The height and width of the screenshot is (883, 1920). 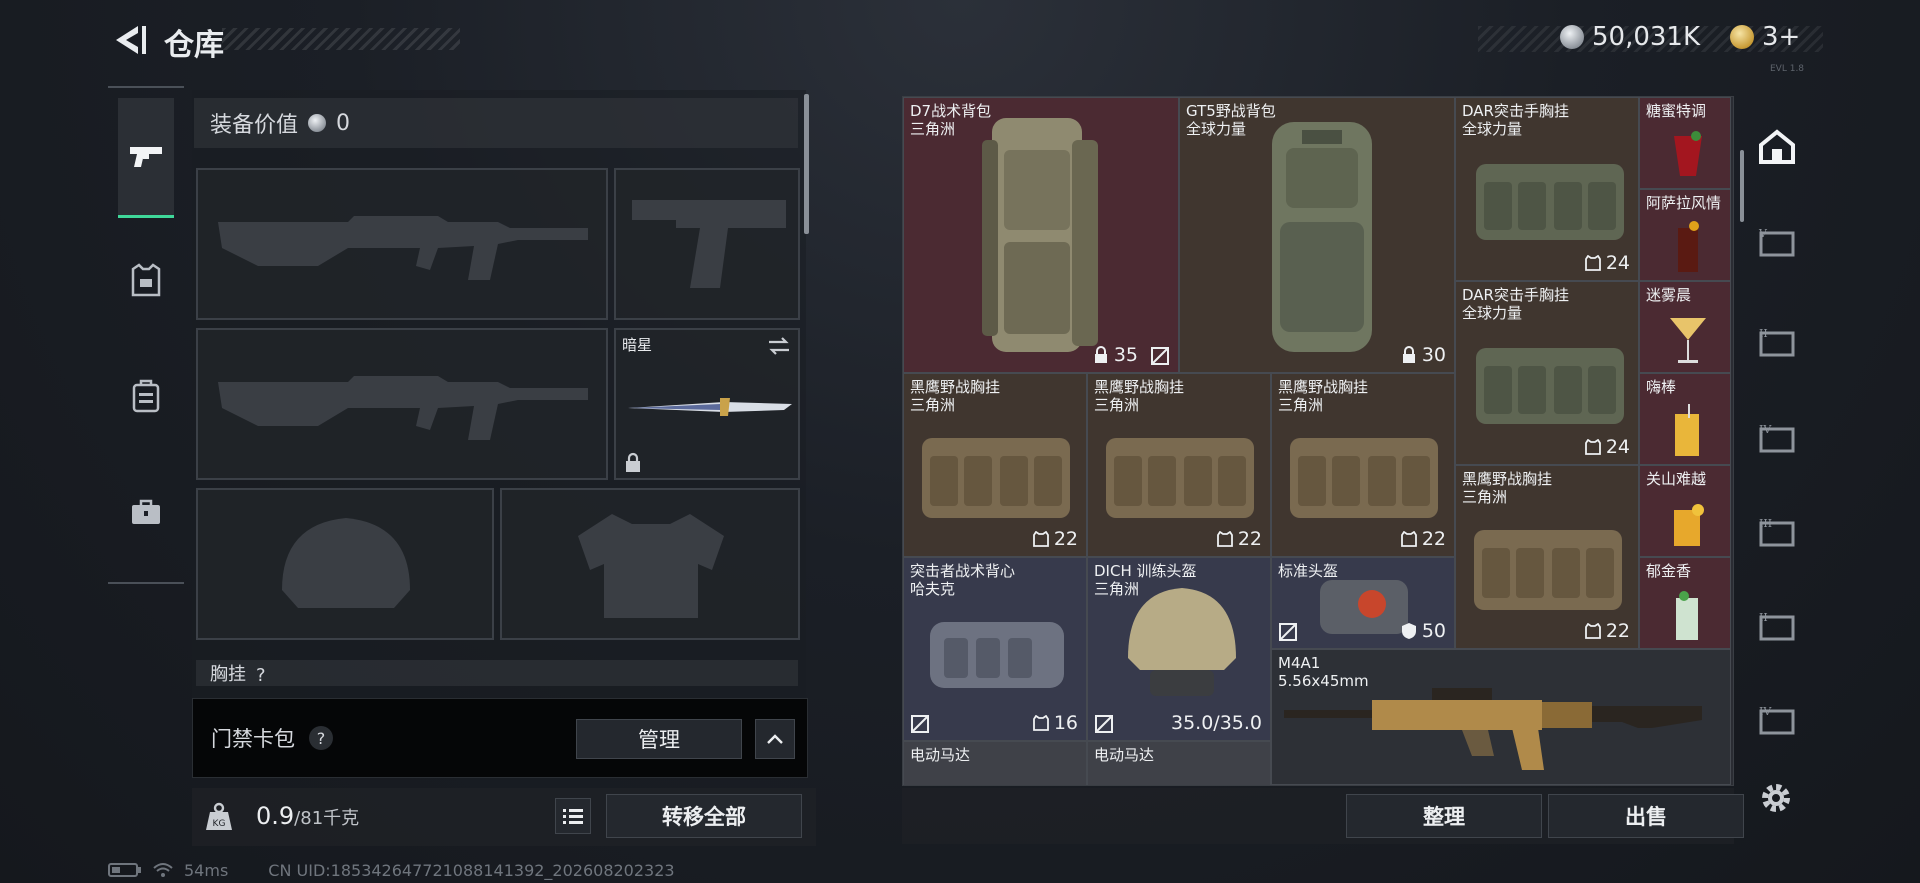 I want to click on tier-iii-icon: III, so click(x=1777, y=532).